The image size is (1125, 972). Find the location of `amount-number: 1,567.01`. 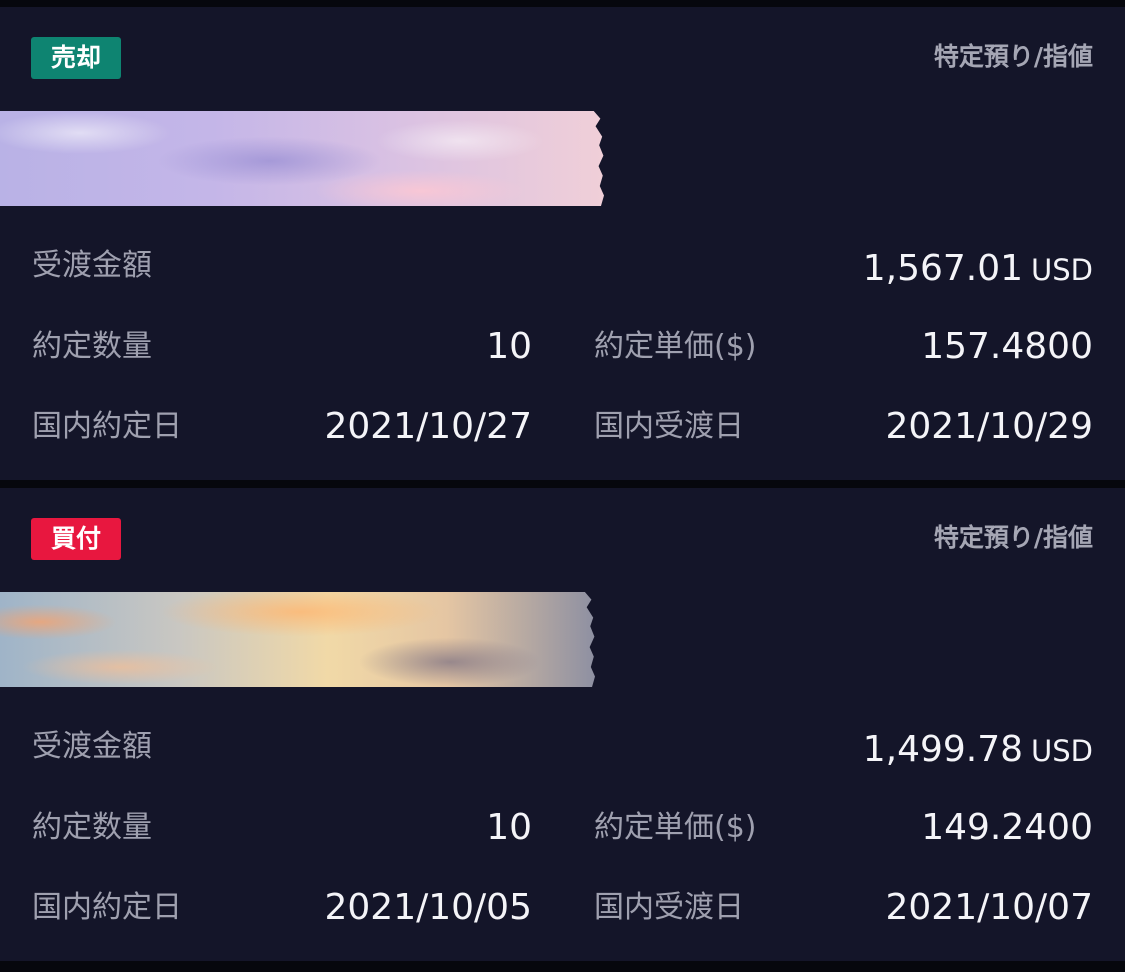

amount-number: 1,567.01 is located at coordinates (943, 268).